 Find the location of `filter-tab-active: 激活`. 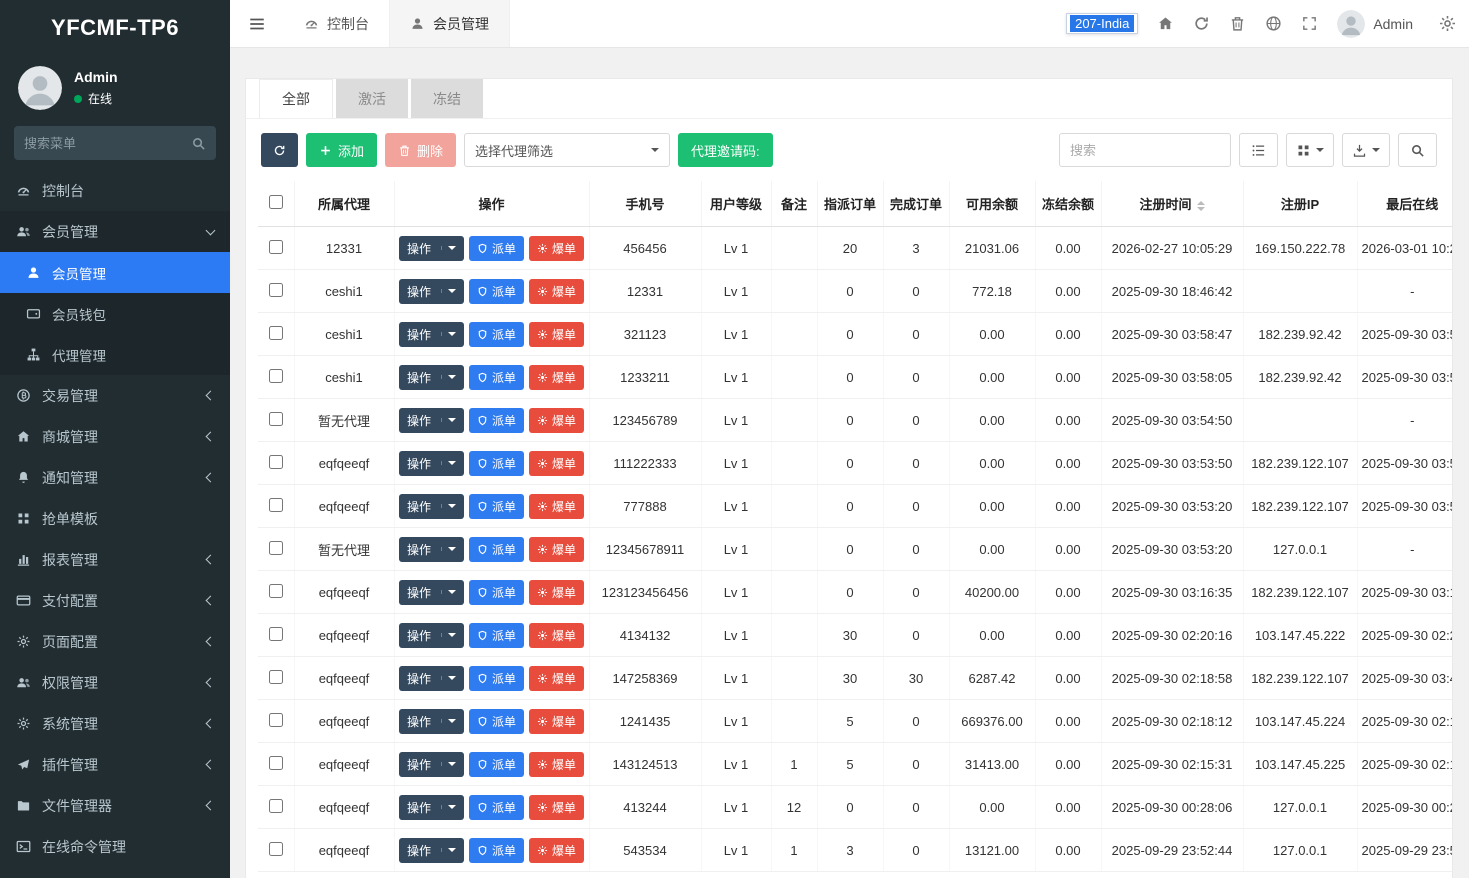

filter-tab-active: 激活 is located at coordinates (372, 98).